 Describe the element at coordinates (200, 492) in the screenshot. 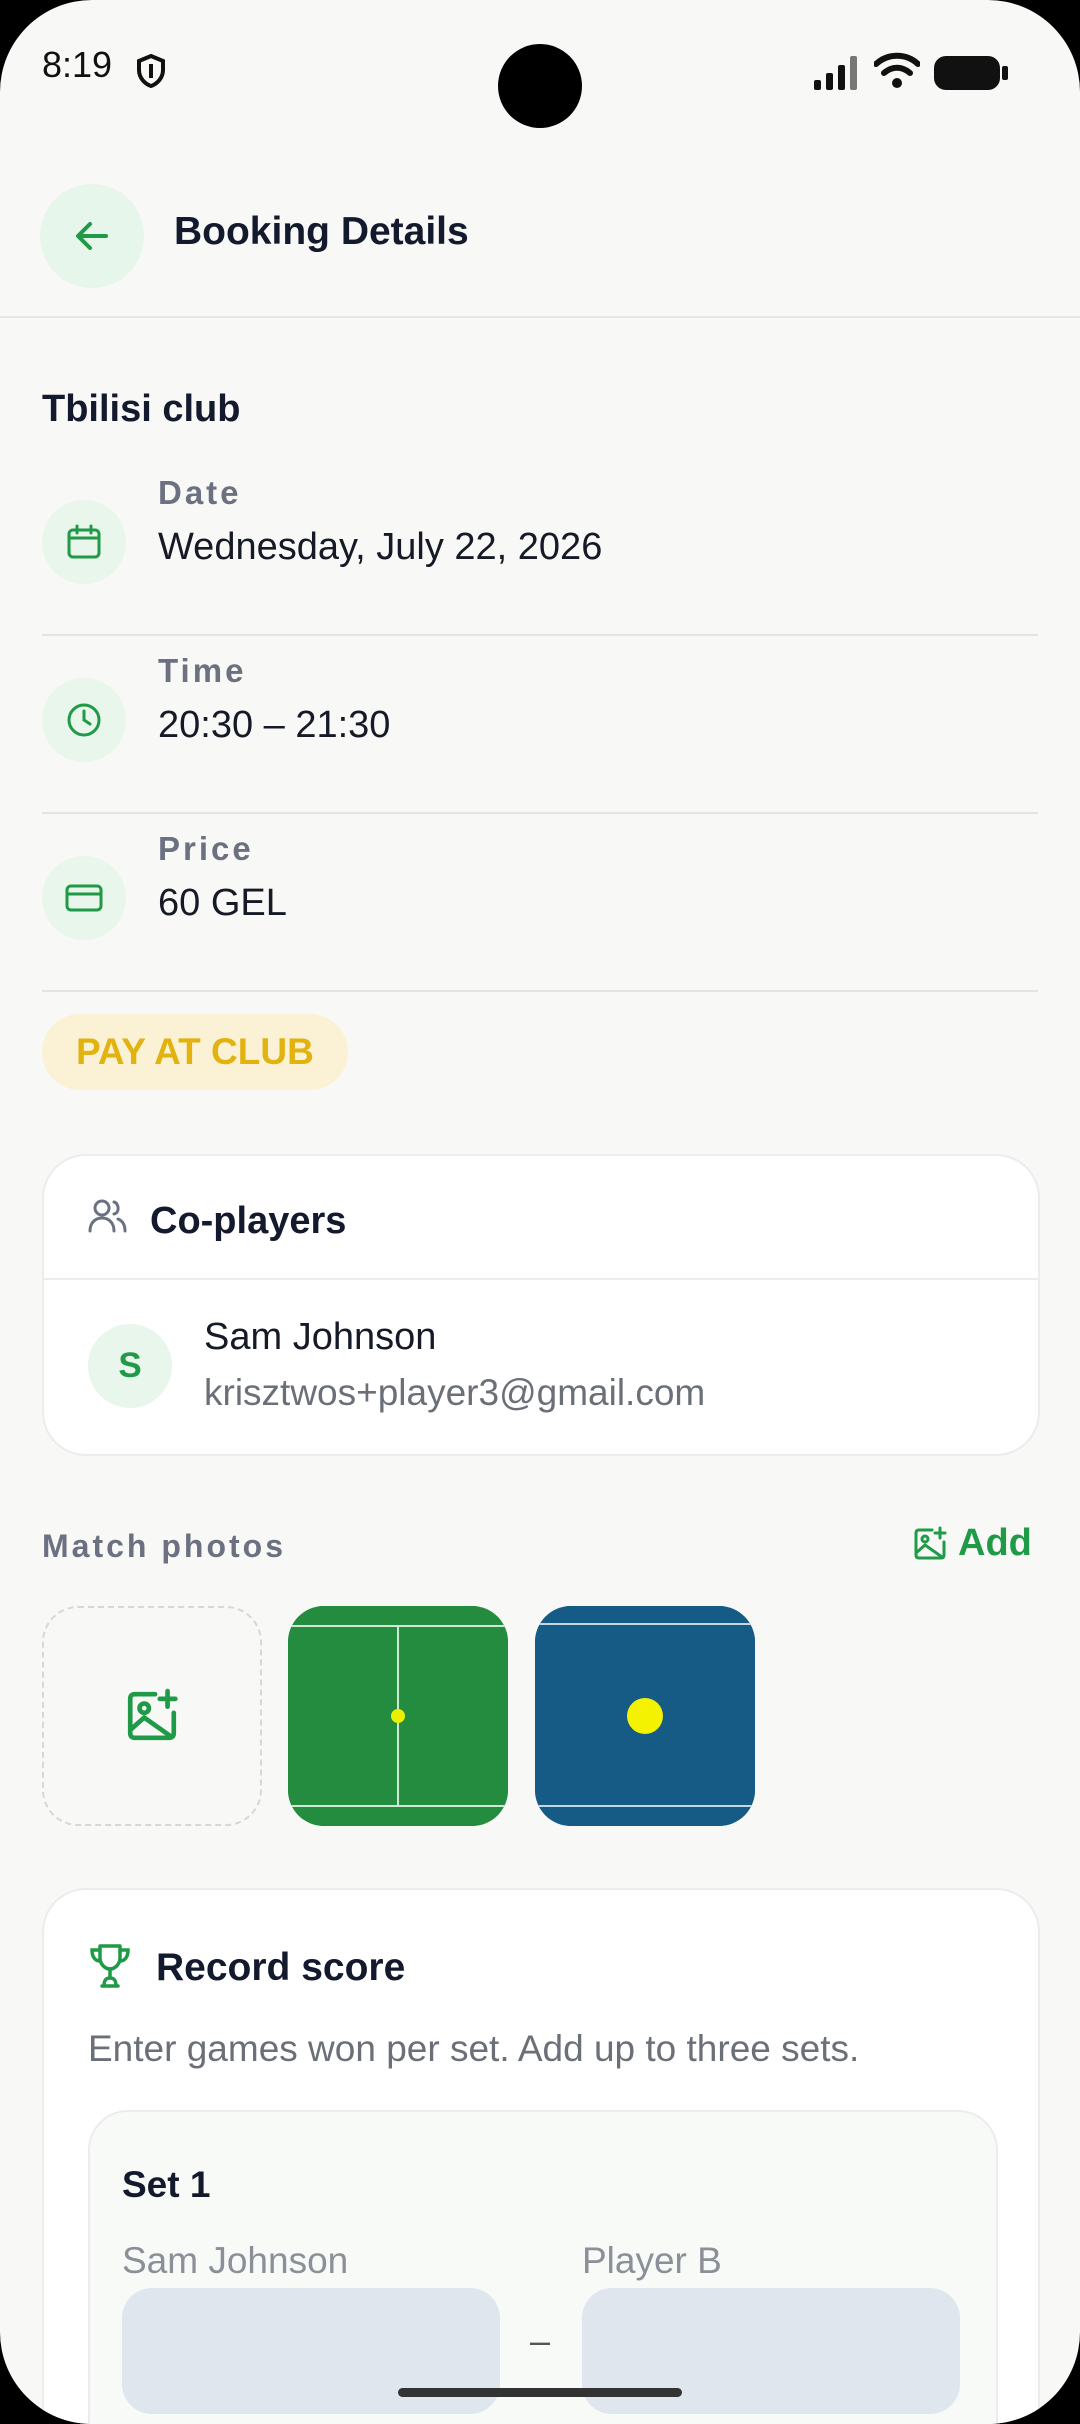

I see `date-label: Date` at that location.